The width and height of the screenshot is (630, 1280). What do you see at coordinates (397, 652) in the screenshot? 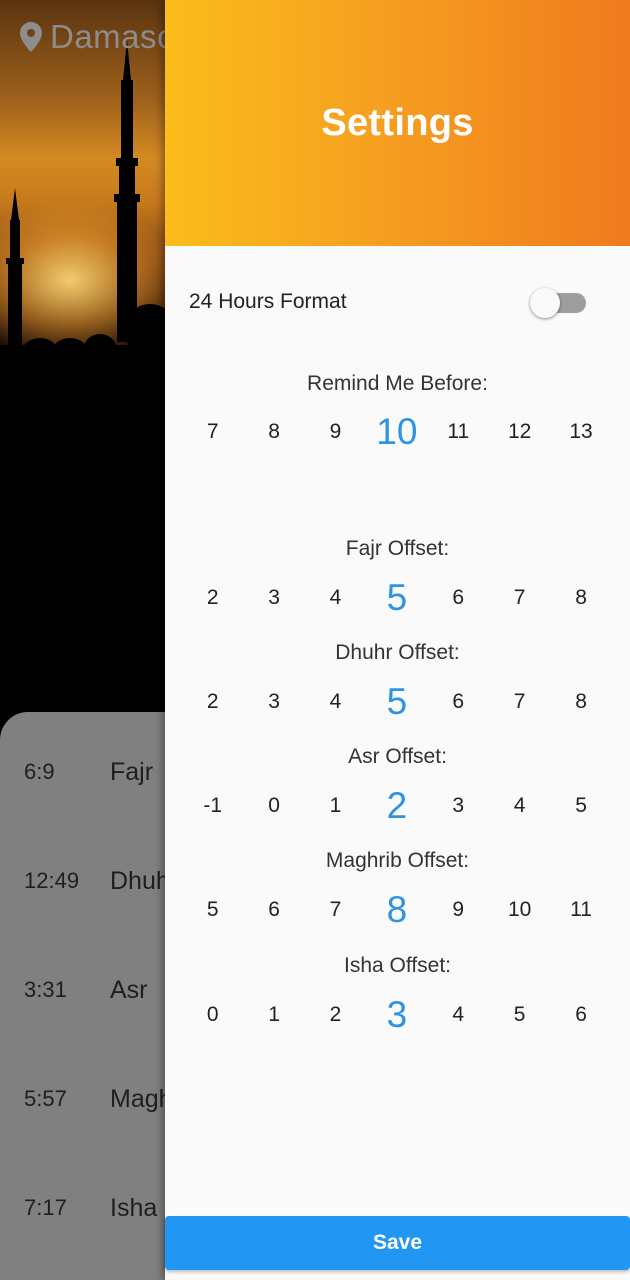
I see `picker-label: Dhuhr Offset:` at bounding box center [397, 652].